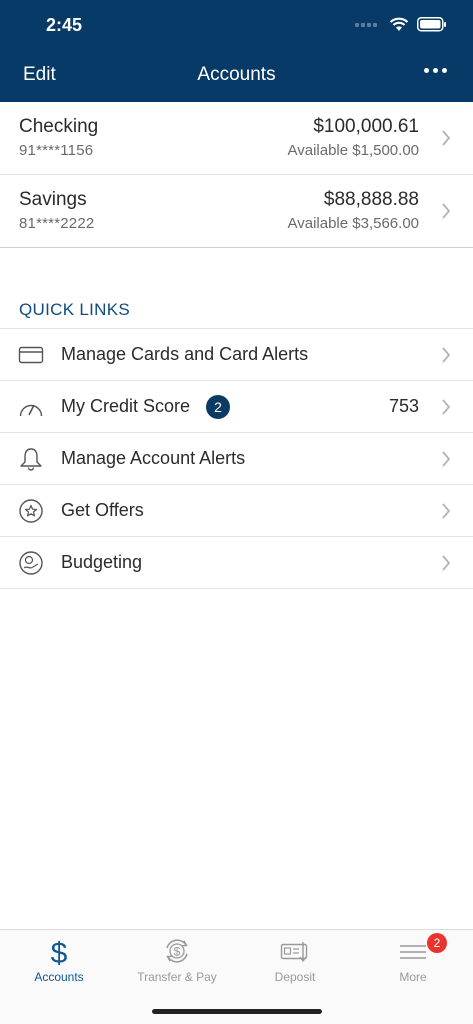 The width and height of the screenshot is (473, 1024). What do you see at coordinates (153, 458) in the screenshot?
I see `quick-link-label: Manage Account Alerts` at bounding box center [153, 458].